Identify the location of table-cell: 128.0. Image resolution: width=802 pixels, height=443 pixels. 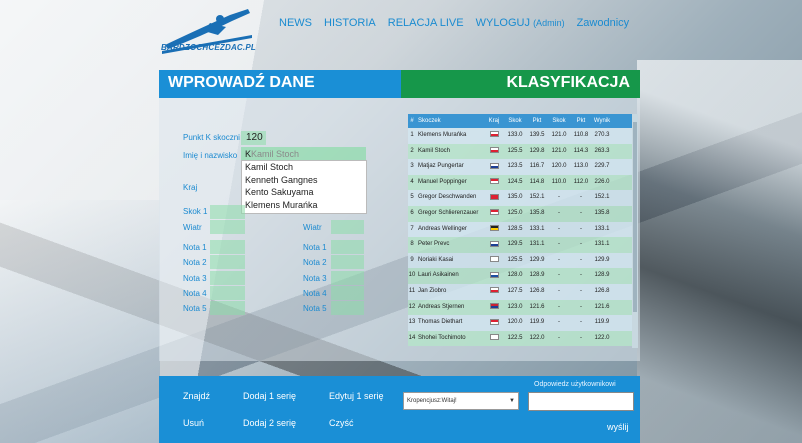
(515, 275).